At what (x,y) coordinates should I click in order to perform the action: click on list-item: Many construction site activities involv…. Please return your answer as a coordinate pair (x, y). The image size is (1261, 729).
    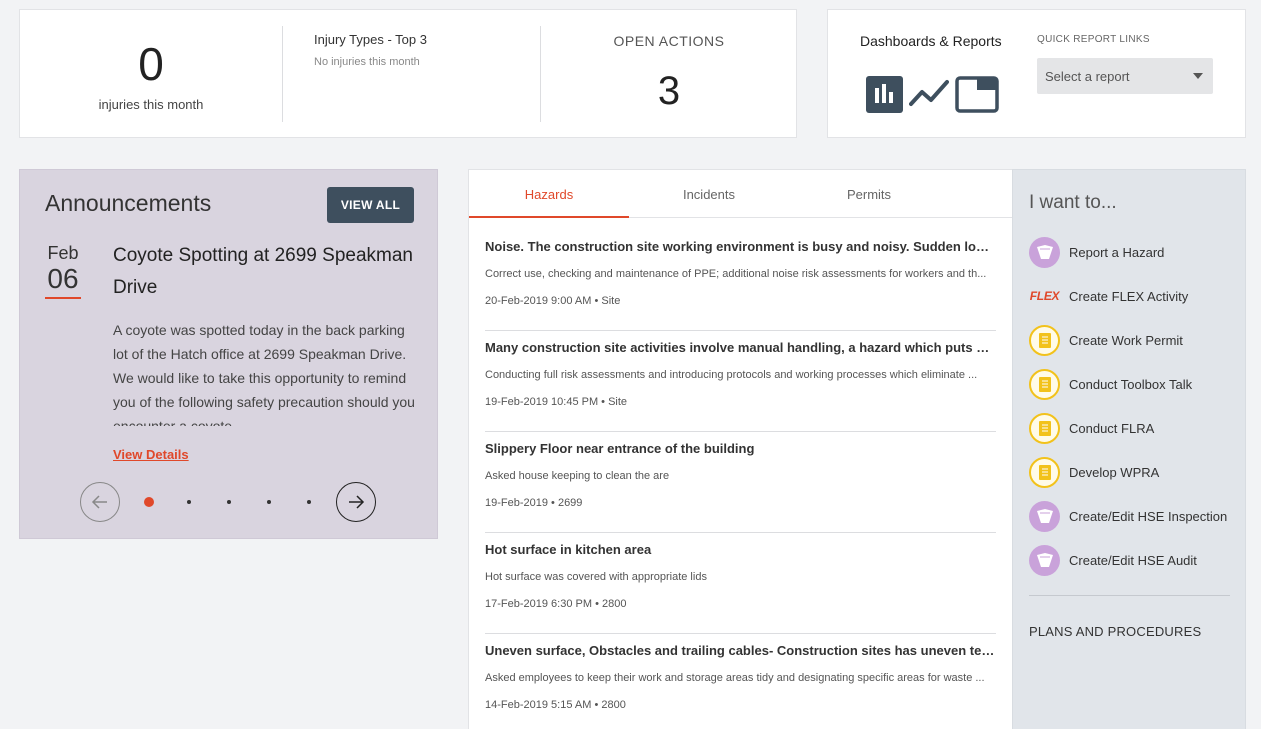
    Looking at the image, I should click on (740, 381).